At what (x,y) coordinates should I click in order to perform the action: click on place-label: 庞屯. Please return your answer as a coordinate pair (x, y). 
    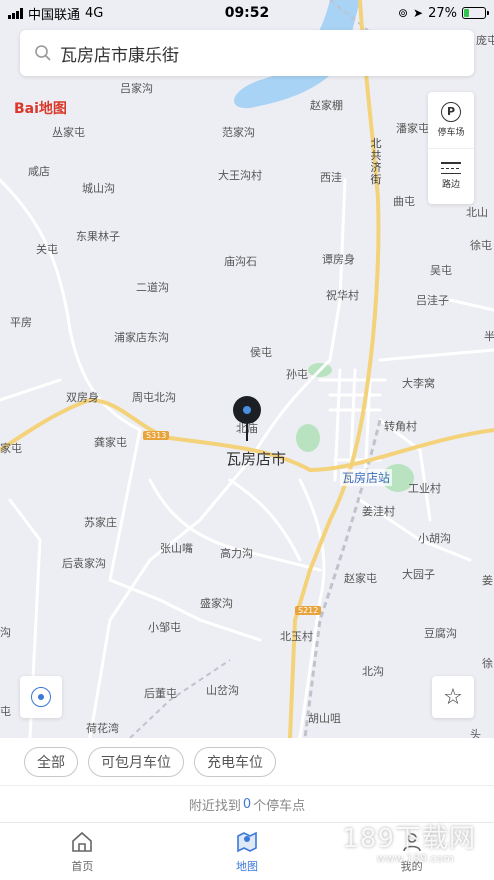
    Looking at the image, I should click on (485, 40).